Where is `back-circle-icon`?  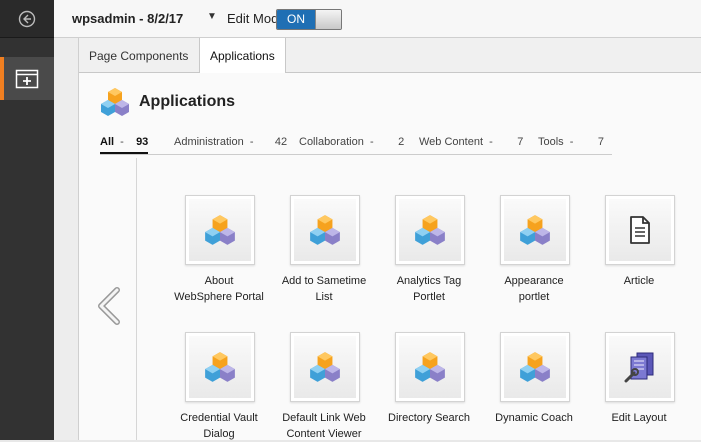
back-circle-icon is located at coordinates (27, 18).